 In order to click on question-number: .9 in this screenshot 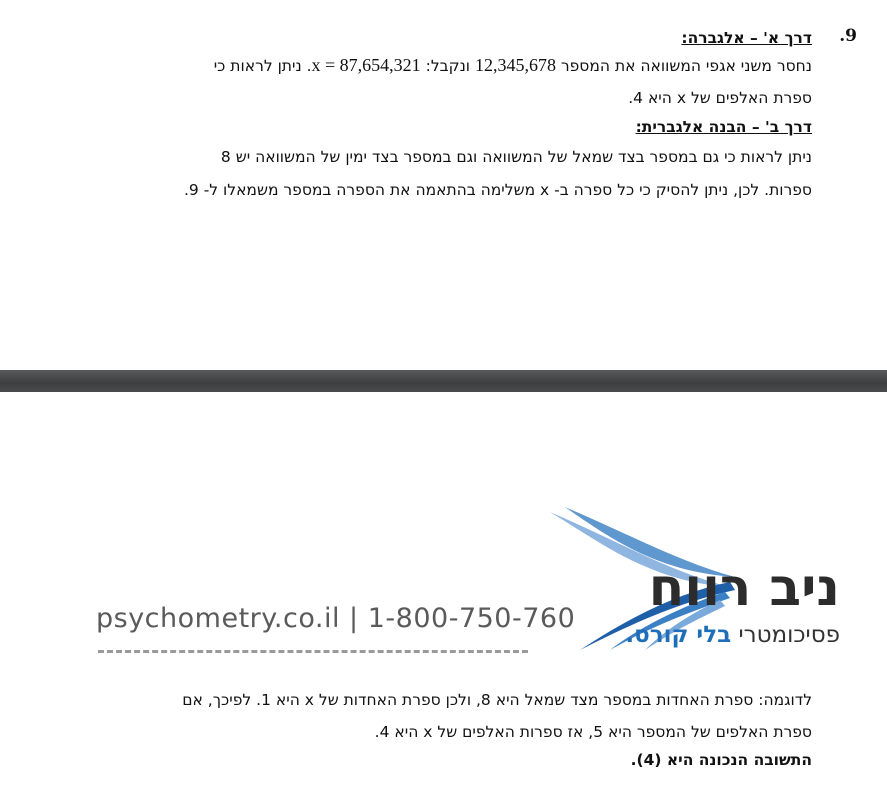, I will do `click(848, 36)`.